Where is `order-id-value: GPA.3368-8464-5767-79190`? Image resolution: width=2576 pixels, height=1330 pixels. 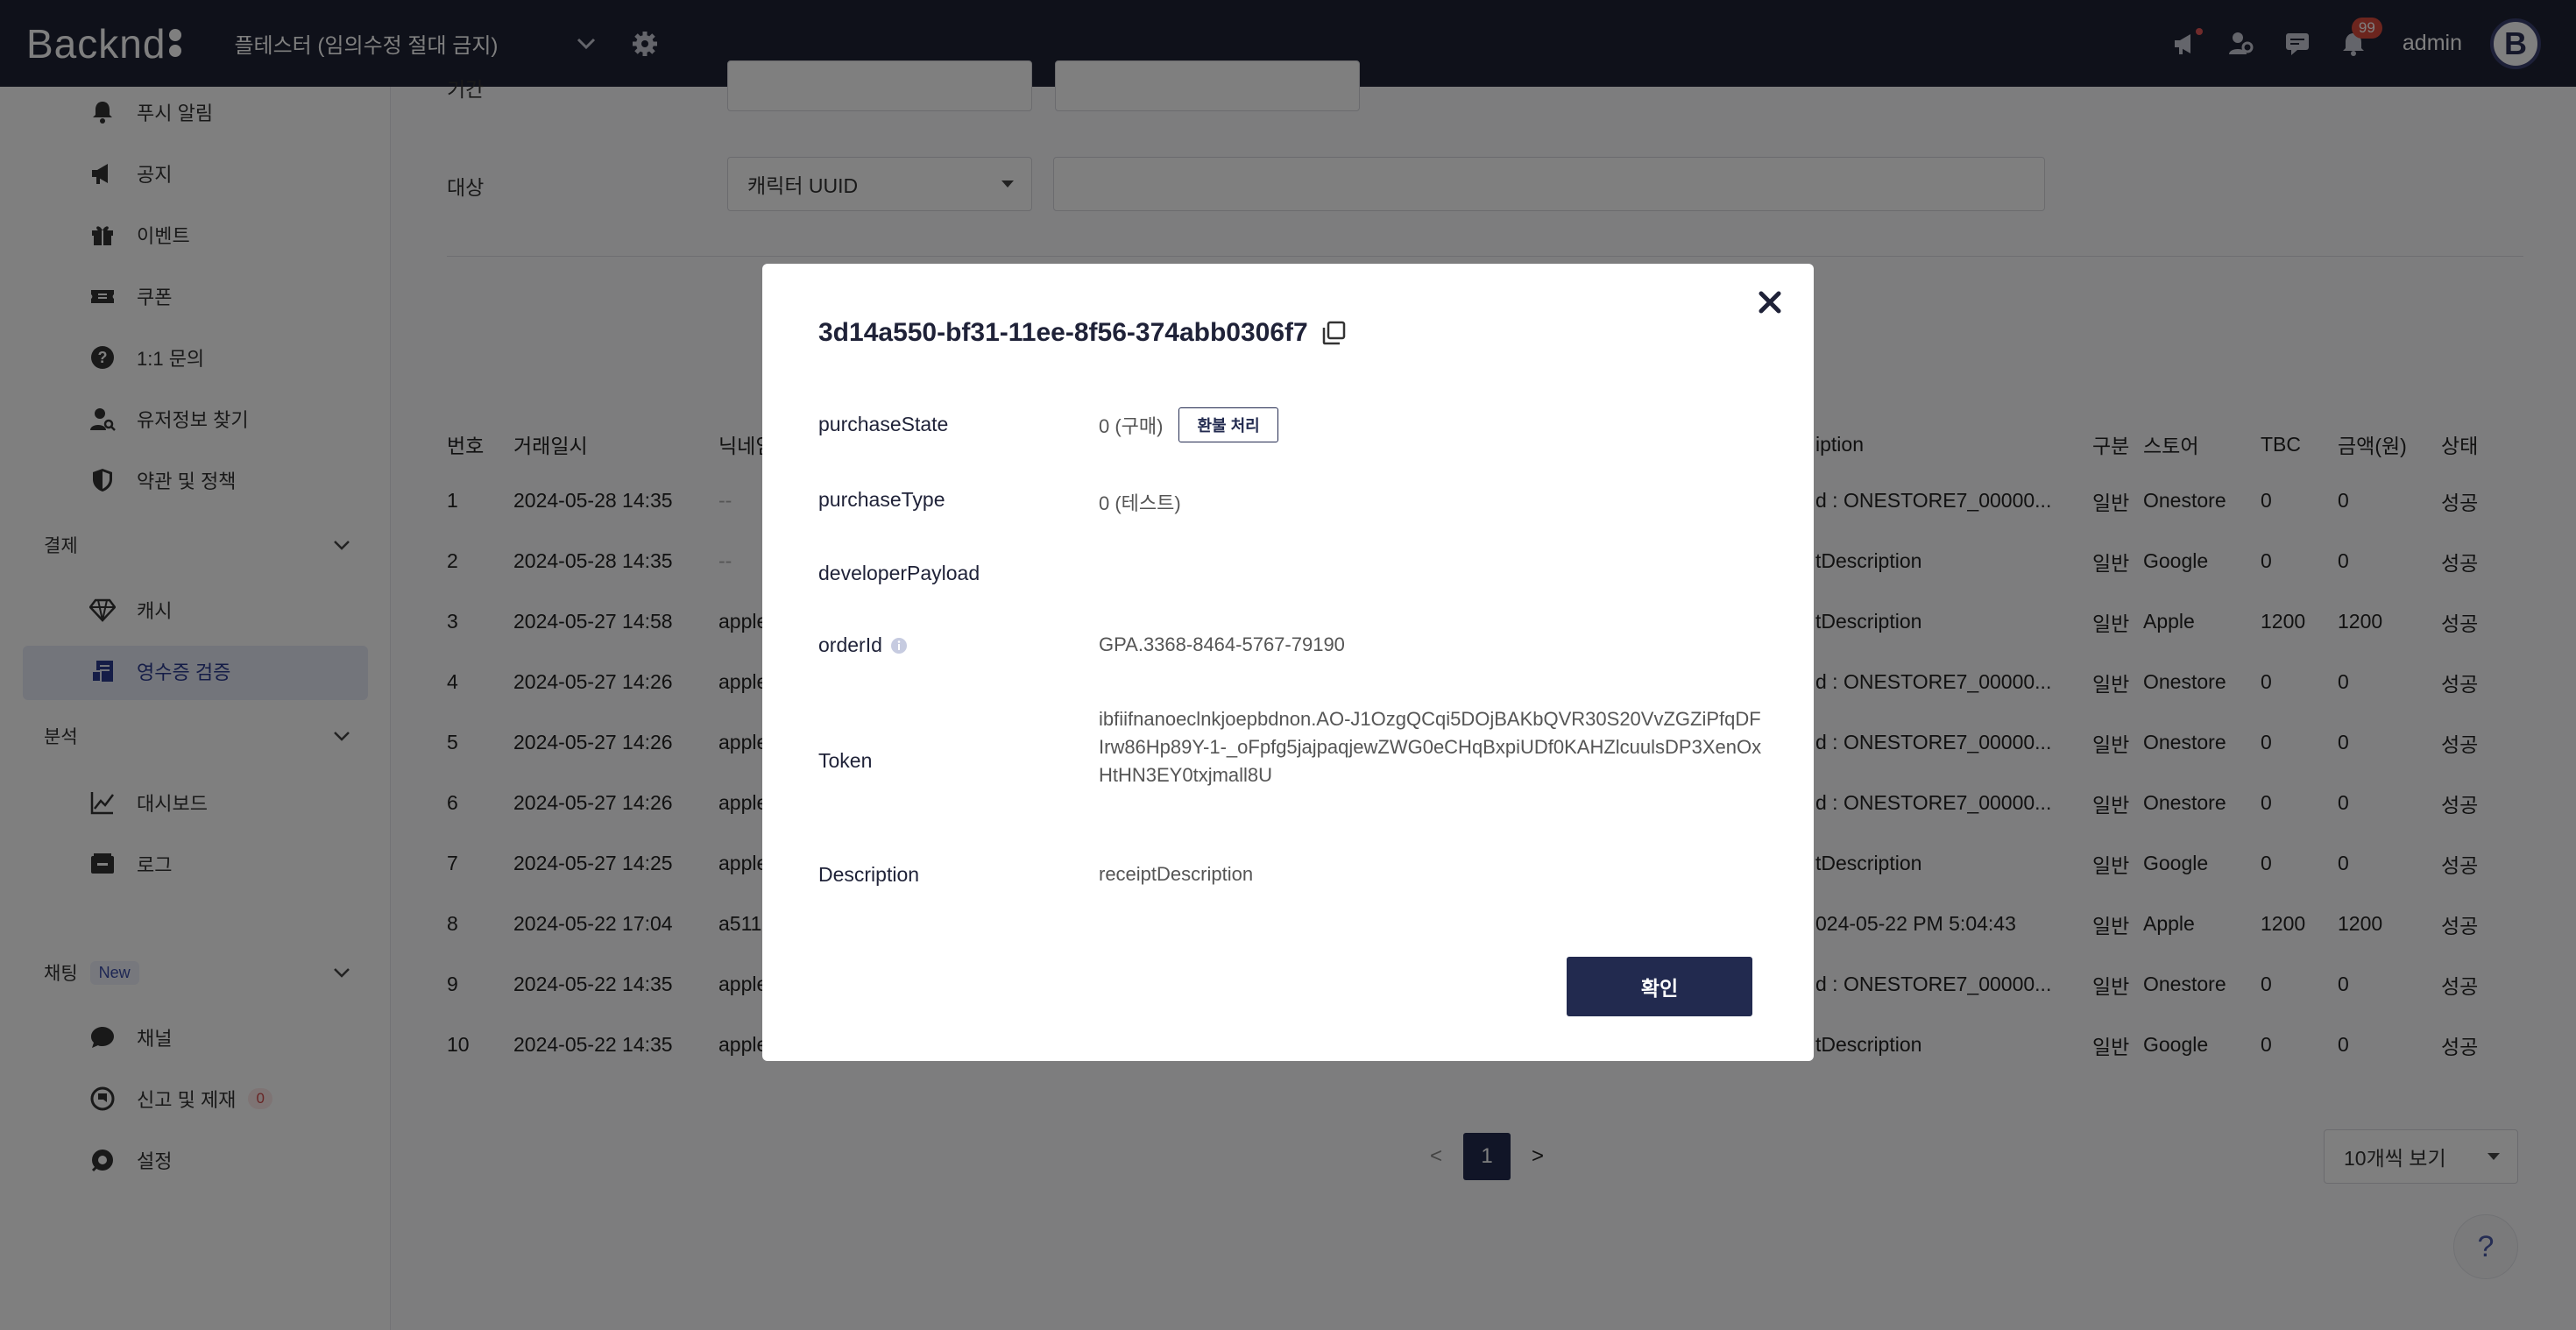
order-id-value: GPA.3368-8464-5767-79190 is located at coordinates (1222, 644).